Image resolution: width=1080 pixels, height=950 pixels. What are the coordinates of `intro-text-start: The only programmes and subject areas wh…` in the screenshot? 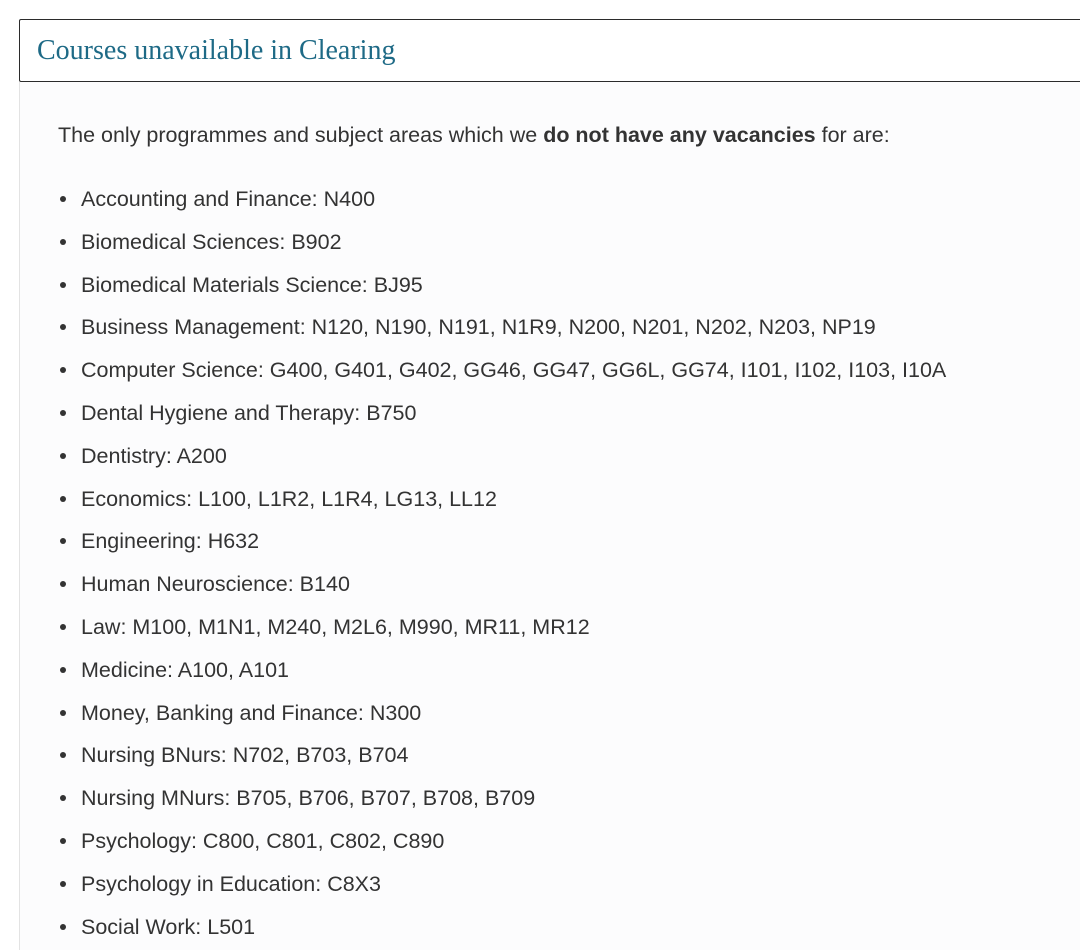 It's located at (301, 135).